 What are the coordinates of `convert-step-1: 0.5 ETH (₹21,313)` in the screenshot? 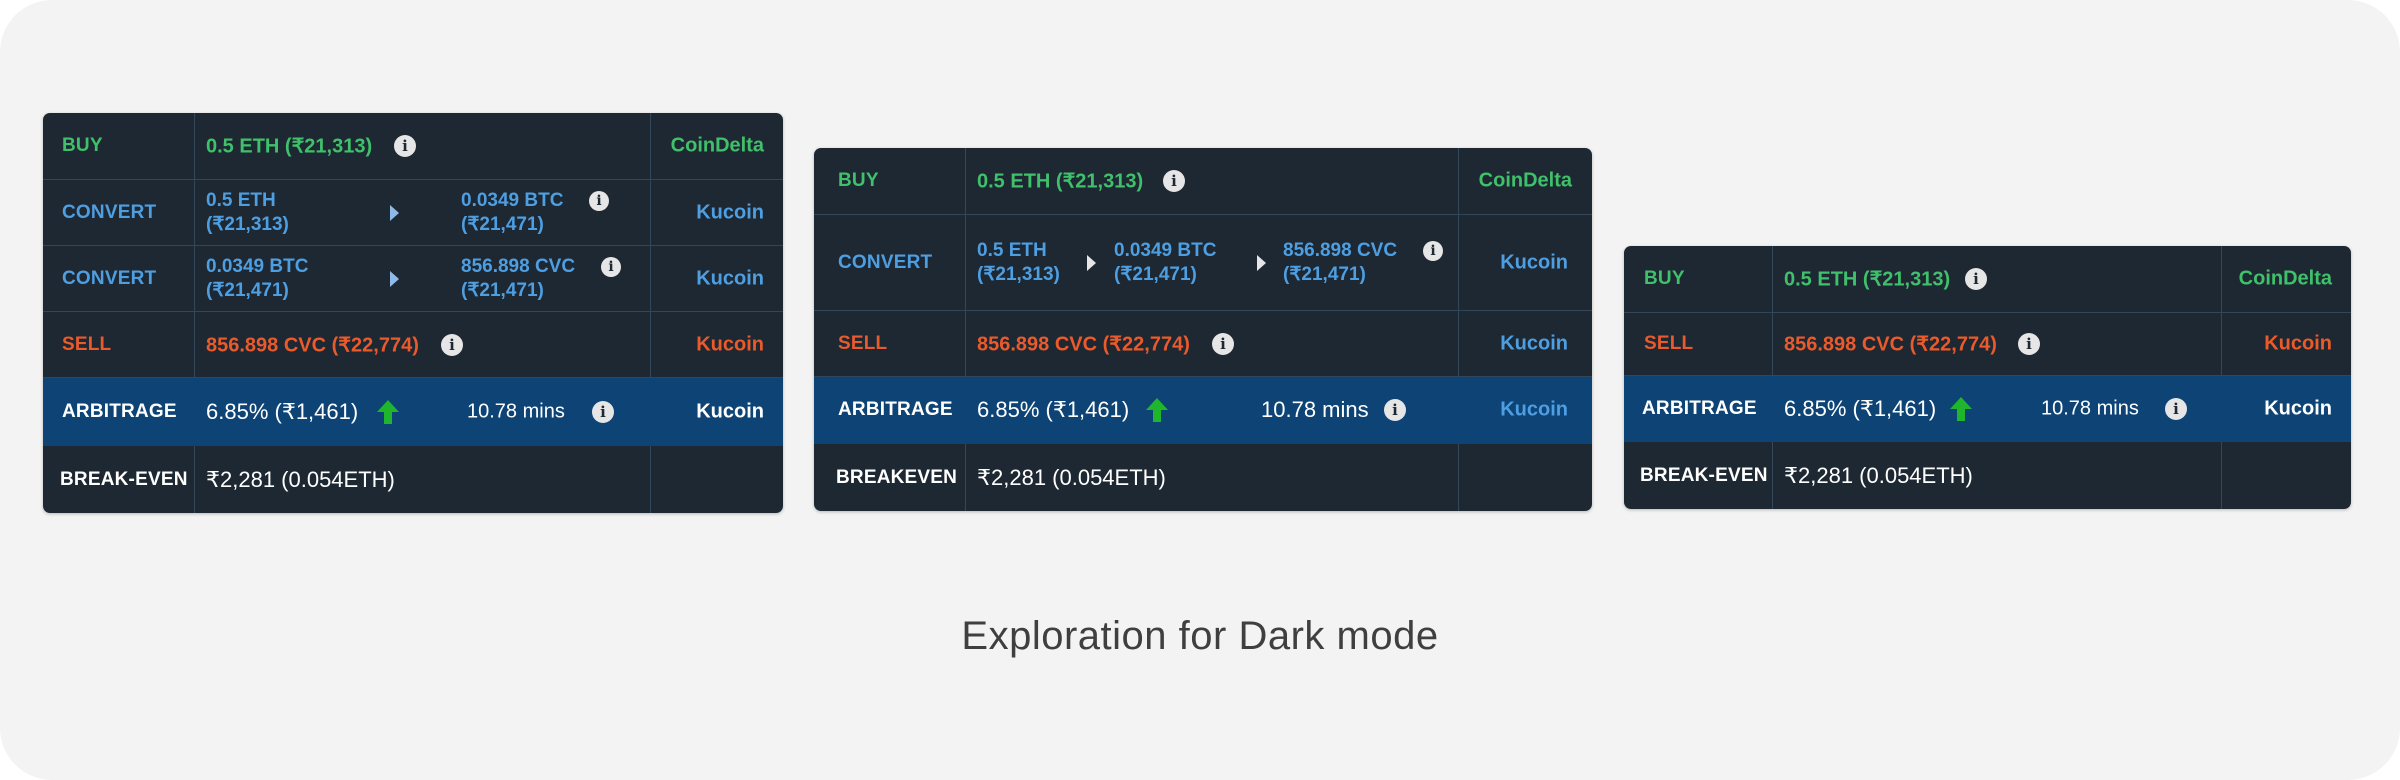 It's located at (1018, 263).